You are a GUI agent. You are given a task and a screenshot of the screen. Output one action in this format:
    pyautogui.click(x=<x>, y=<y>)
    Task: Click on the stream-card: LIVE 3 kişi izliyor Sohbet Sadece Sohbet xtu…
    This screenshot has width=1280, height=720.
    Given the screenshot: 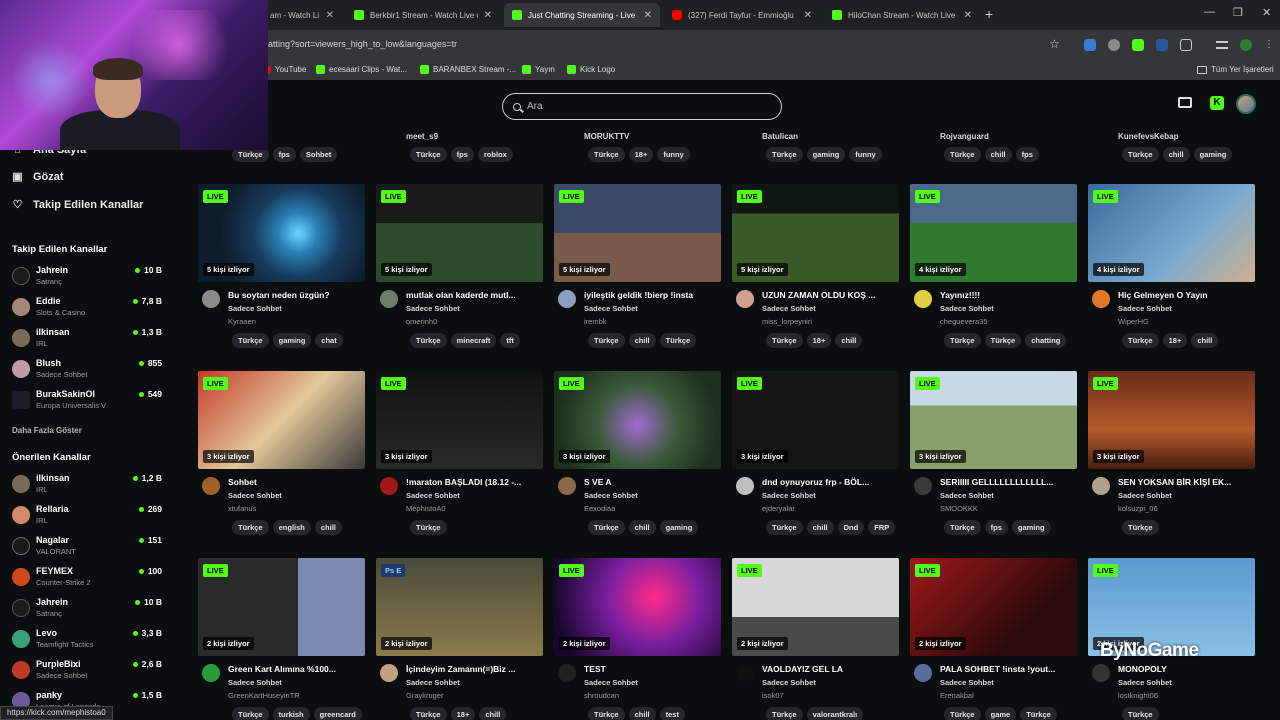 What is the action you would take?
    pyautogui.click(x=281, y=456)
    